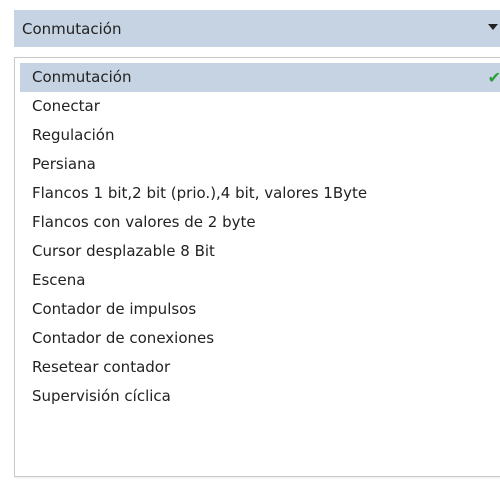  I want to click on option-label: Cursor desplazable 8 Bit, so click(123, 251).